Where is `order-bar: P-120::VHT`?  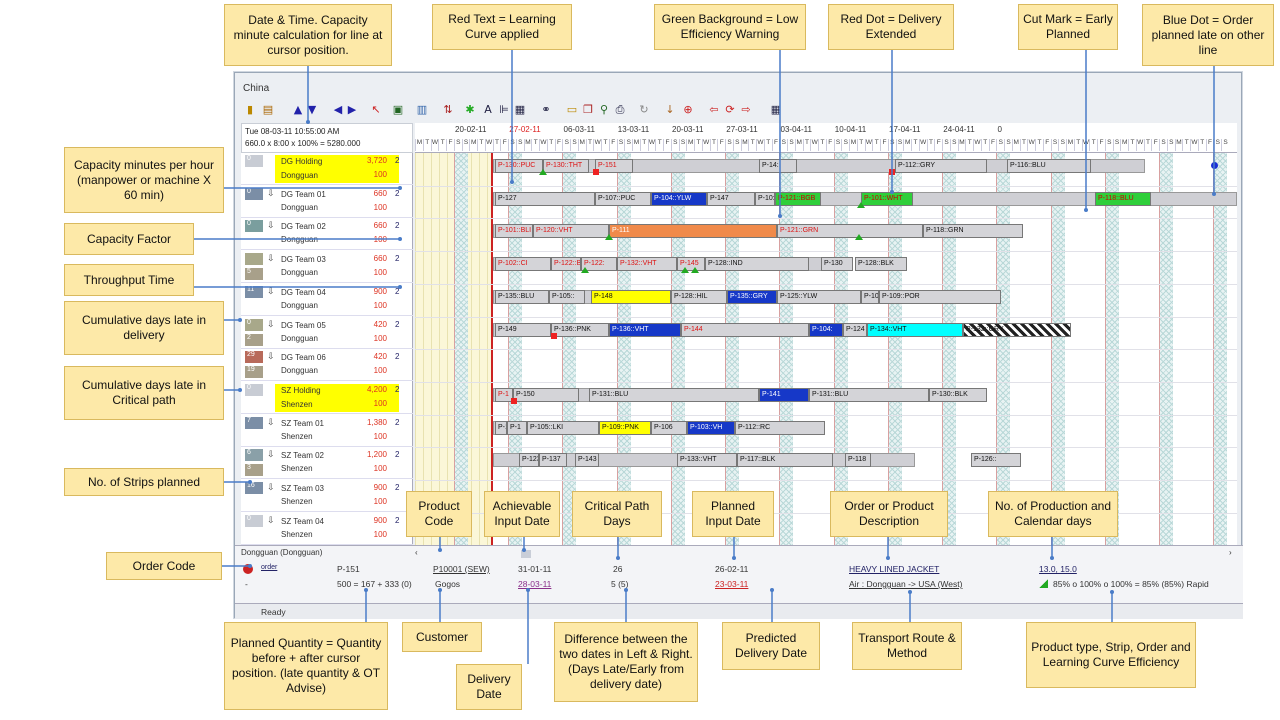
order-bar: P-120::VHT is located at coordinates (571, 231).